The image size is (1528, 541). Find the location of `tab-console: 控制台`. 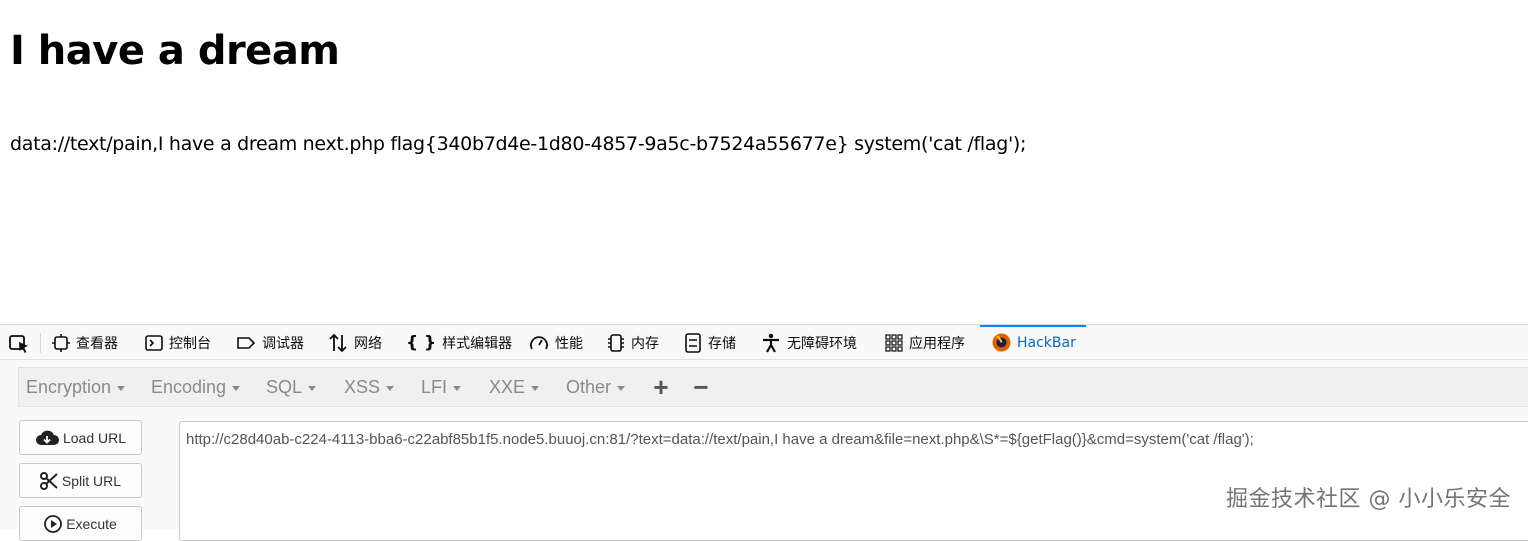

tab-console: 控制台 is located at coordinates (178, 342).